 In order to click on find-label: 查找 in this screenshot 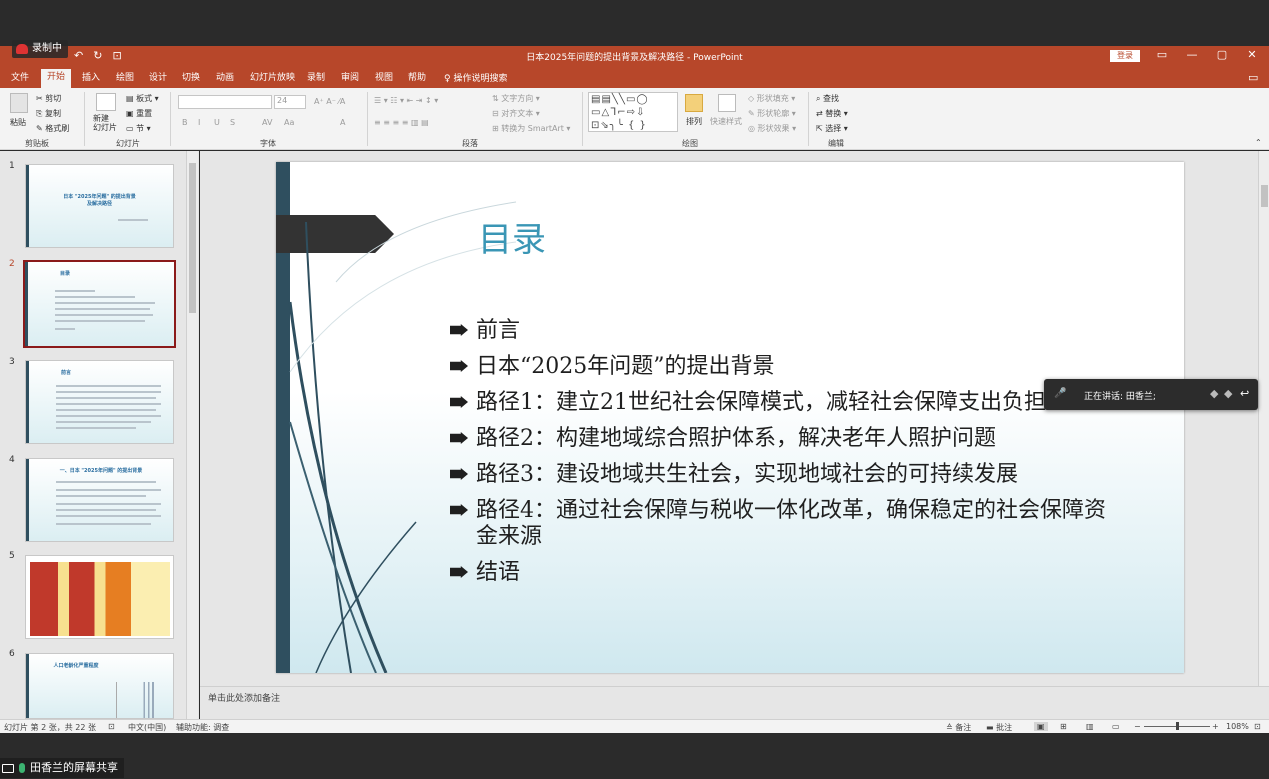, I will do `click(831, 98)`.